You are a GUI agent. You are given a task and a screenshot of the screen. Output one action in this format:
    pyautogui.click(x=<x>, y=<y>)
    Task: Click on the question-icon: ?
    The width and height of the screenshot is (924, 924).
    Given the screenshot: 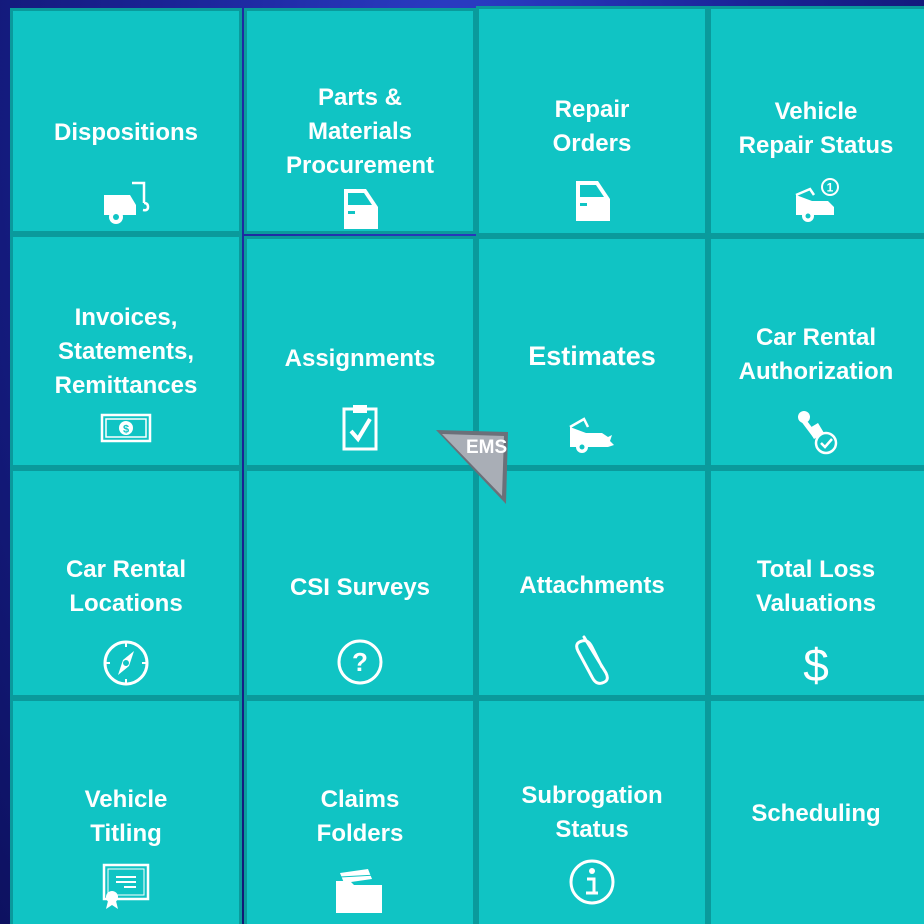 What is the action you would take?
    pyautogui.click(x=360, y=662)
    